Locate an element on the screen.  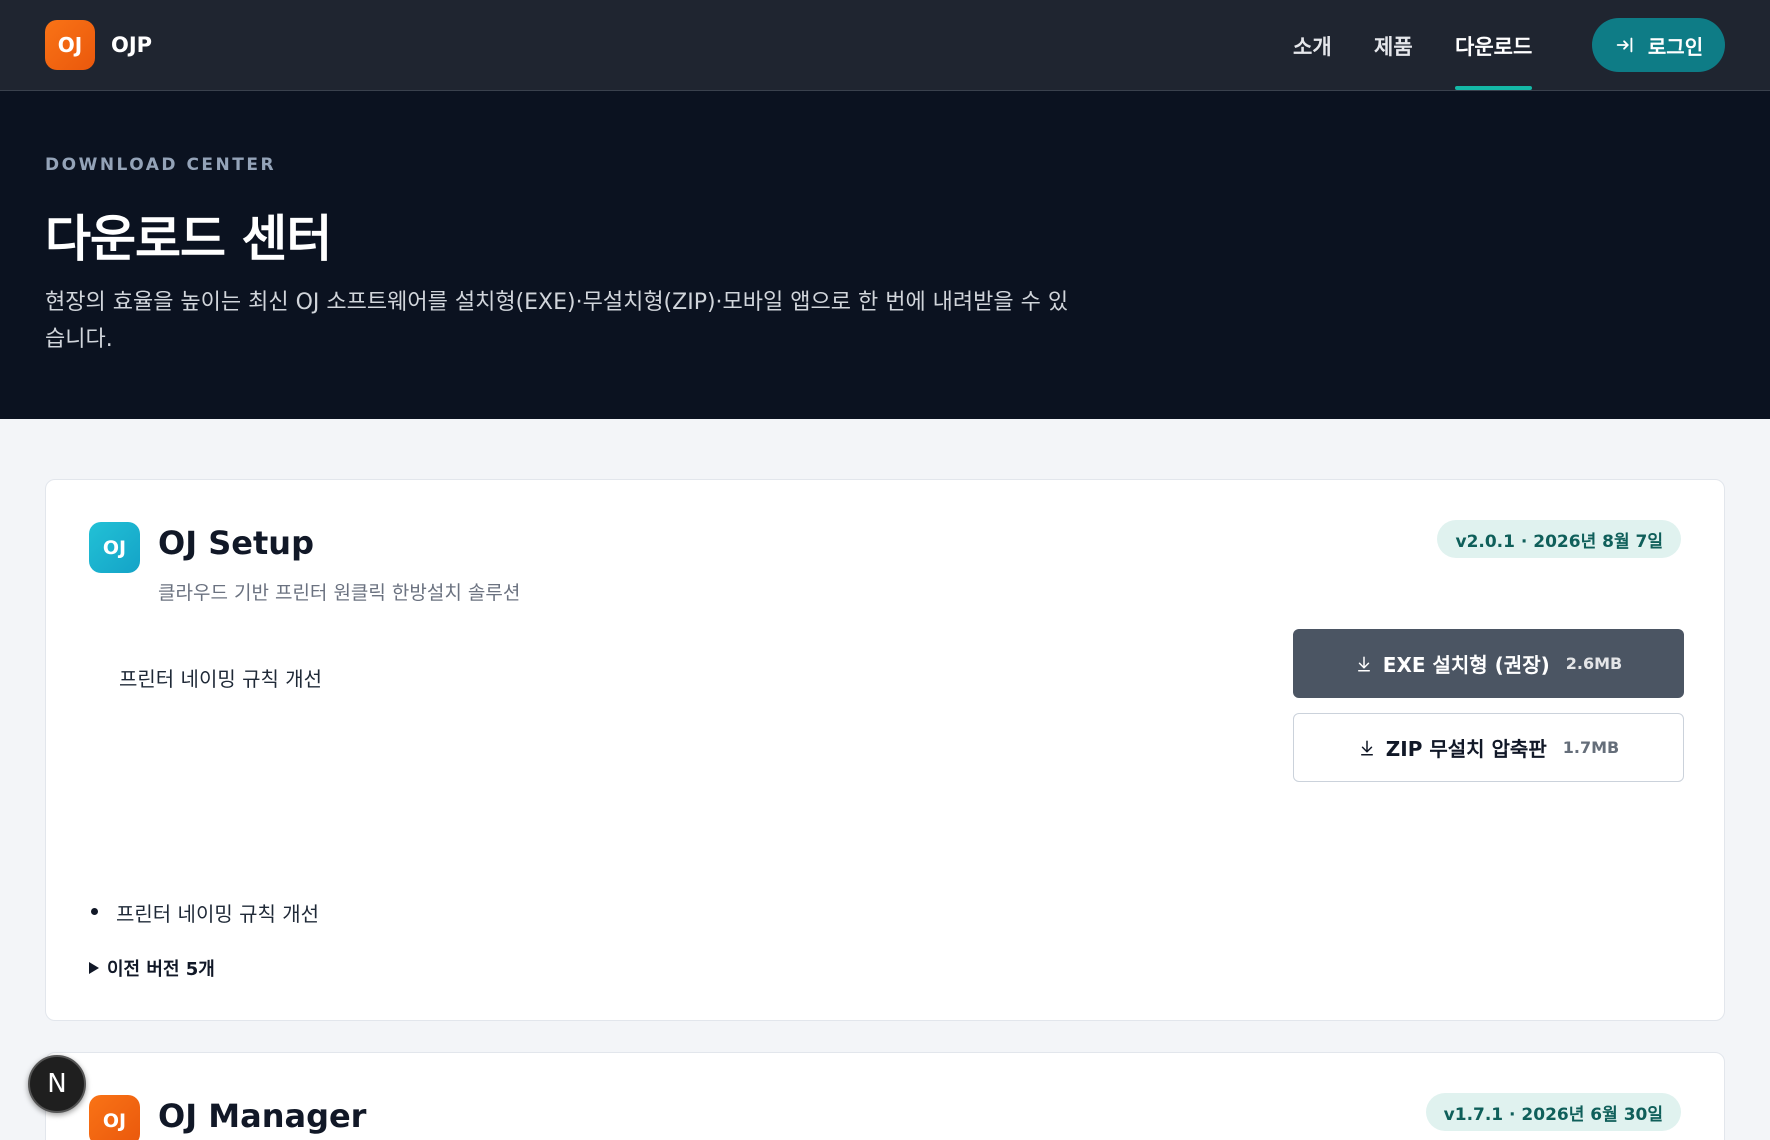
nav-active-indicator is located at coordinates (1493, 88).